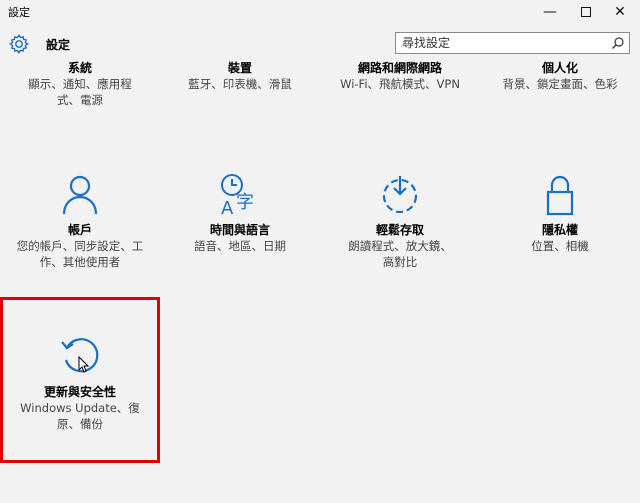 The height and width of the screenshot is (503, 640). Describe the element at coordinates (560, 84) in the screenshot. I see `category-desc: 背景、鎖定畫面、色彩` at that location.